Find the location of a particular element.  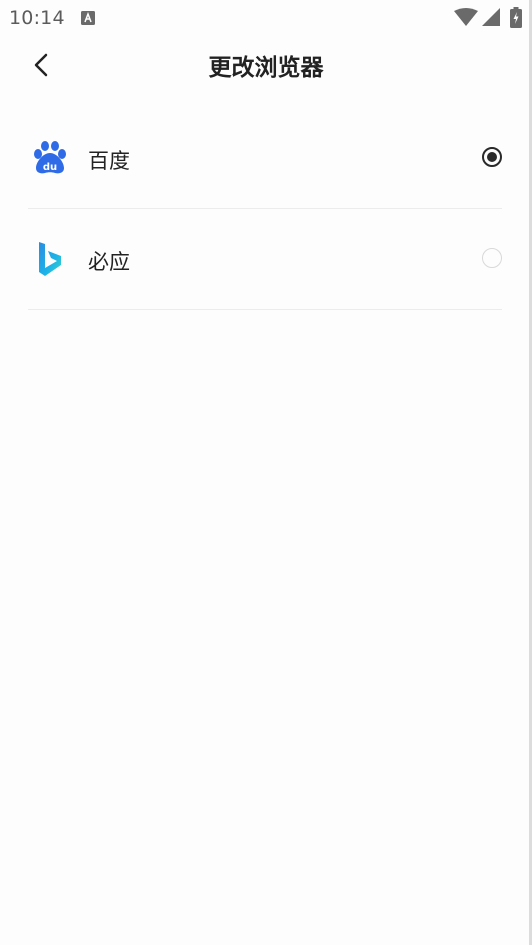

option-baidu: du 百度 is located at coordinates (265, 158).